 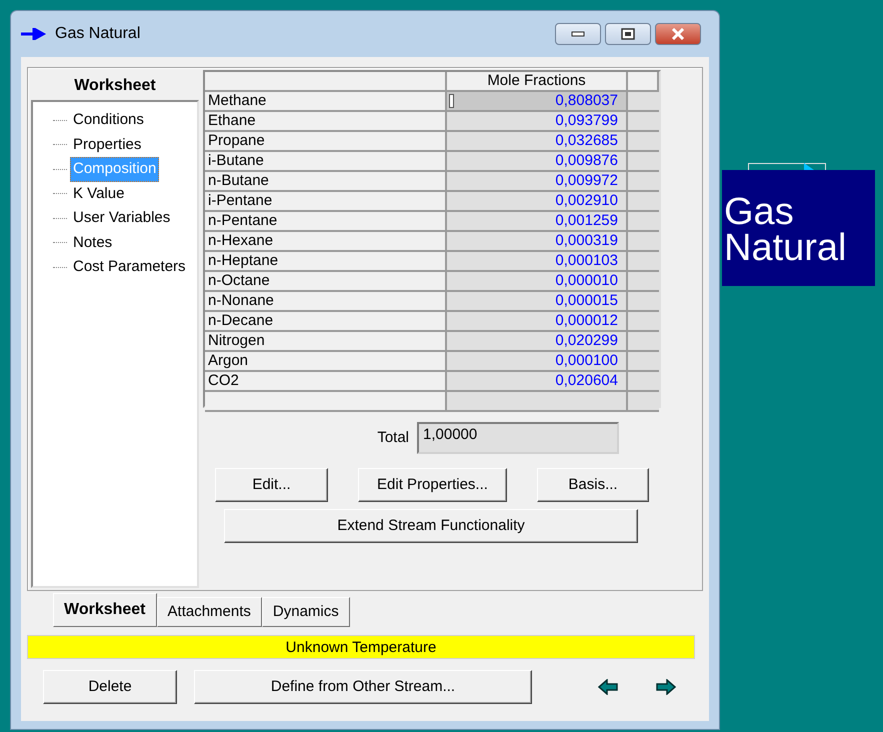 I want to click on table-cell: i-Pentane, so click(x=326, y=202).